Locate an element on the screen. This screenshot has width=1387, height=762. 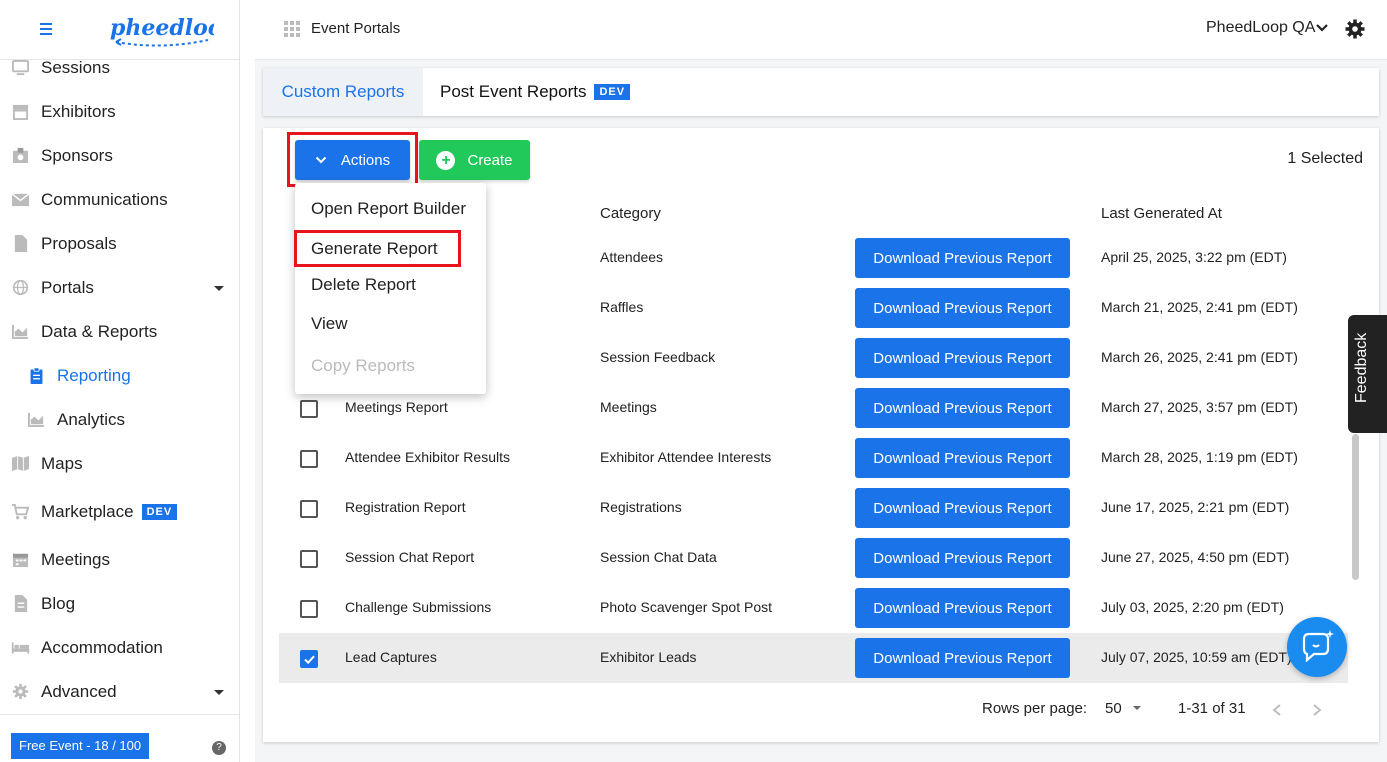
monitor-icon is located at coordinates (20, 67).